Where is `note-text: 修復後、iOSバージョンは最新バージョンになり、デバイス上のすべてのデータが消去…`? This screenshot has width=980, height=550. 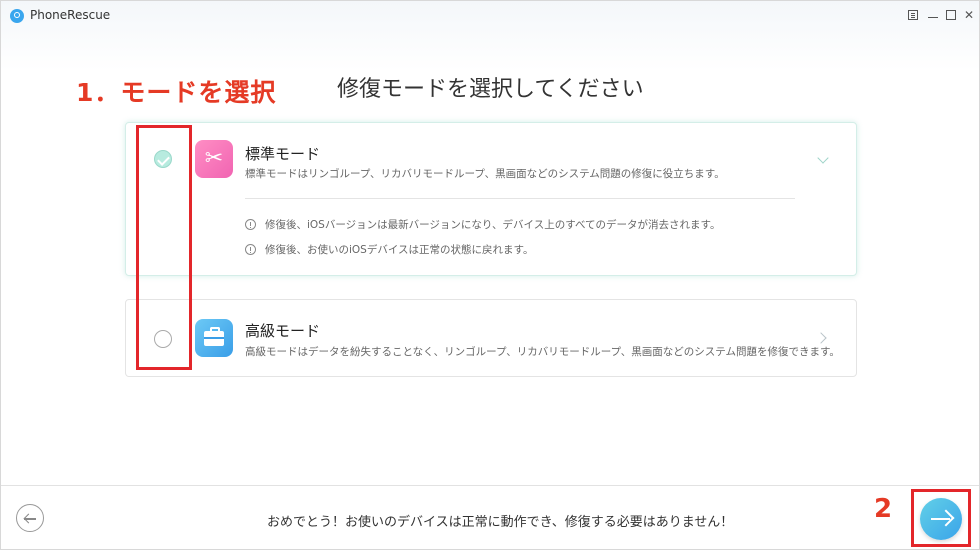
note-text: 修復後、iOSバージョンは最新バージョンになり、デバイス上のすべてのデータが消去… is located at coordinates (493, 225).